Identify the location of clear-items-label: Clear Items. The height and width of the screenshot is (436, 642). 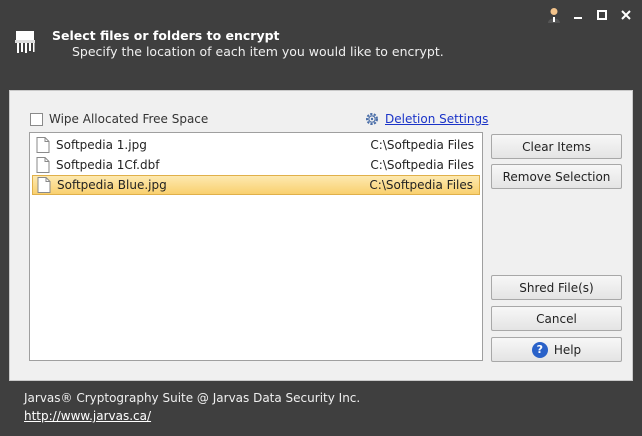
(556, 146).